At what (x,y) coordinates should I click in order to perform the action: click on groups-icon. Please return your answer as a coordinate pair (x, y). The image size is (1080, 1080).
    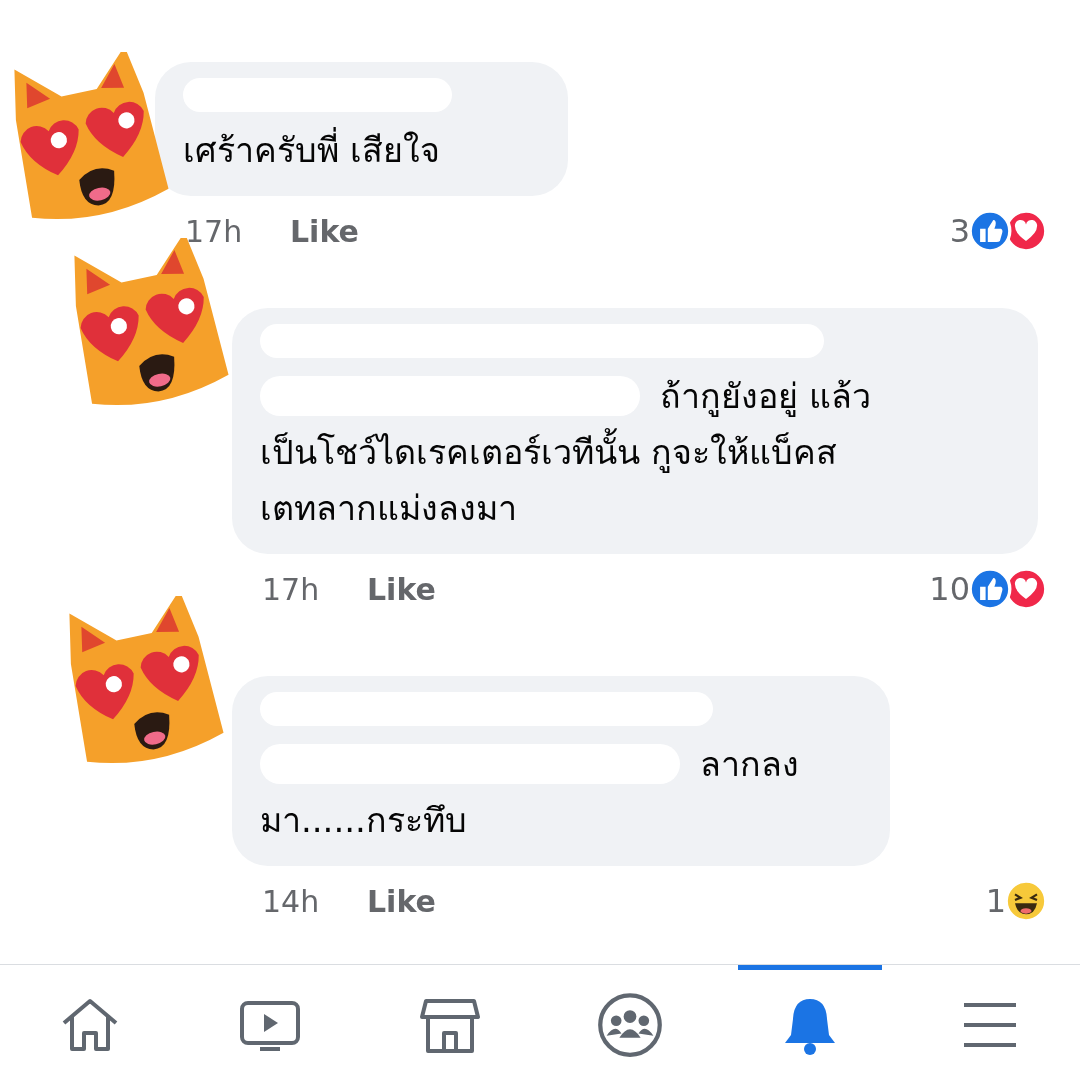
    Looking at the image, I should click on (630, 1025).